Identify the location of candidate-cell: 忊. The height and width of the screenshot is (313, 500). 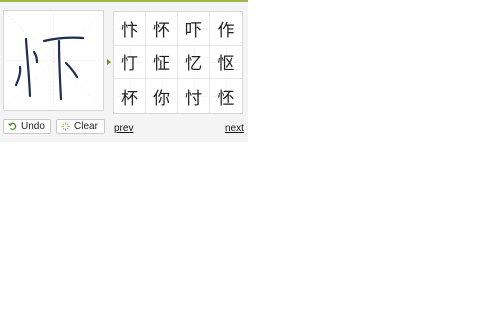
(130, 62).